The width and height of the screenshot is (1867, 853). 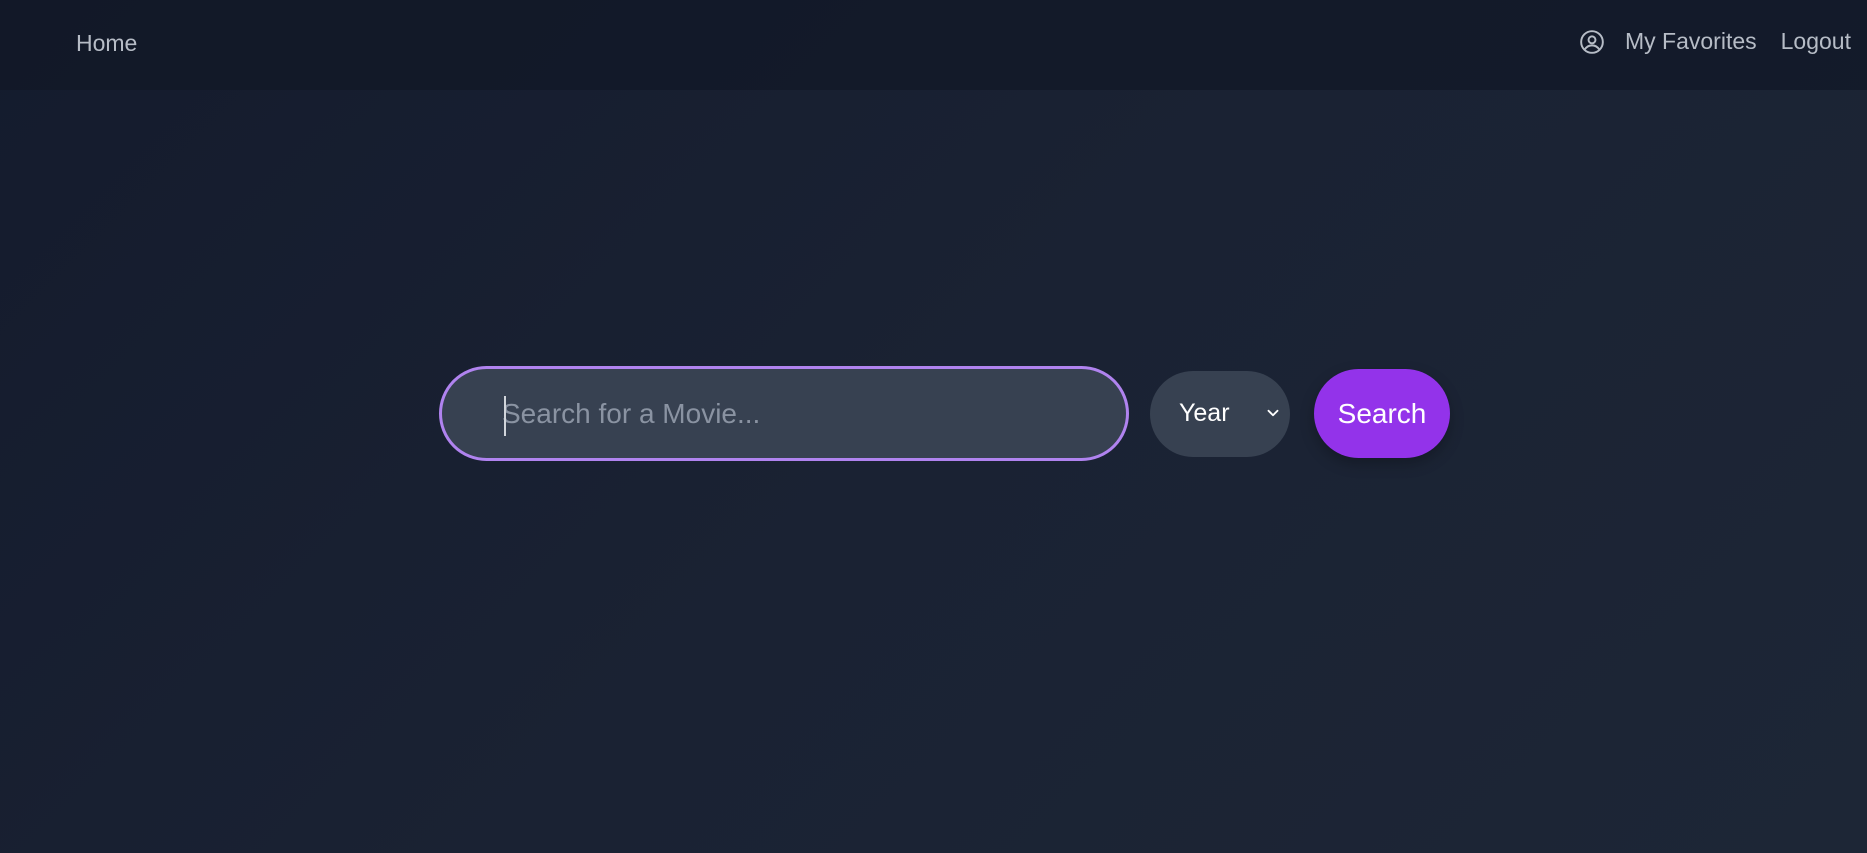 I want to click on search-form: Year Search, so click(x=944, y=413).